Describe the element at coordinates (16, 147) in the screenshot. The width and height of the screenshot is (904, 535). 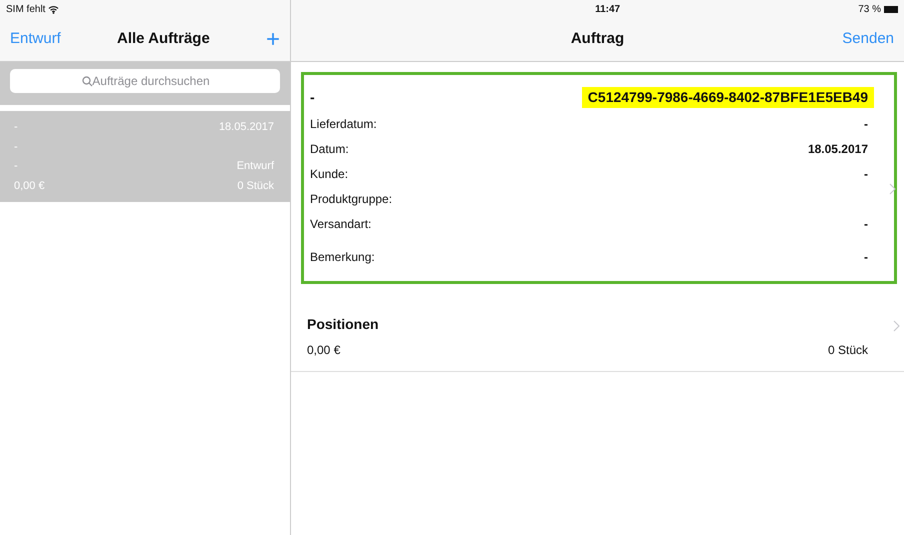
I see `order-line-2: -` at that location.